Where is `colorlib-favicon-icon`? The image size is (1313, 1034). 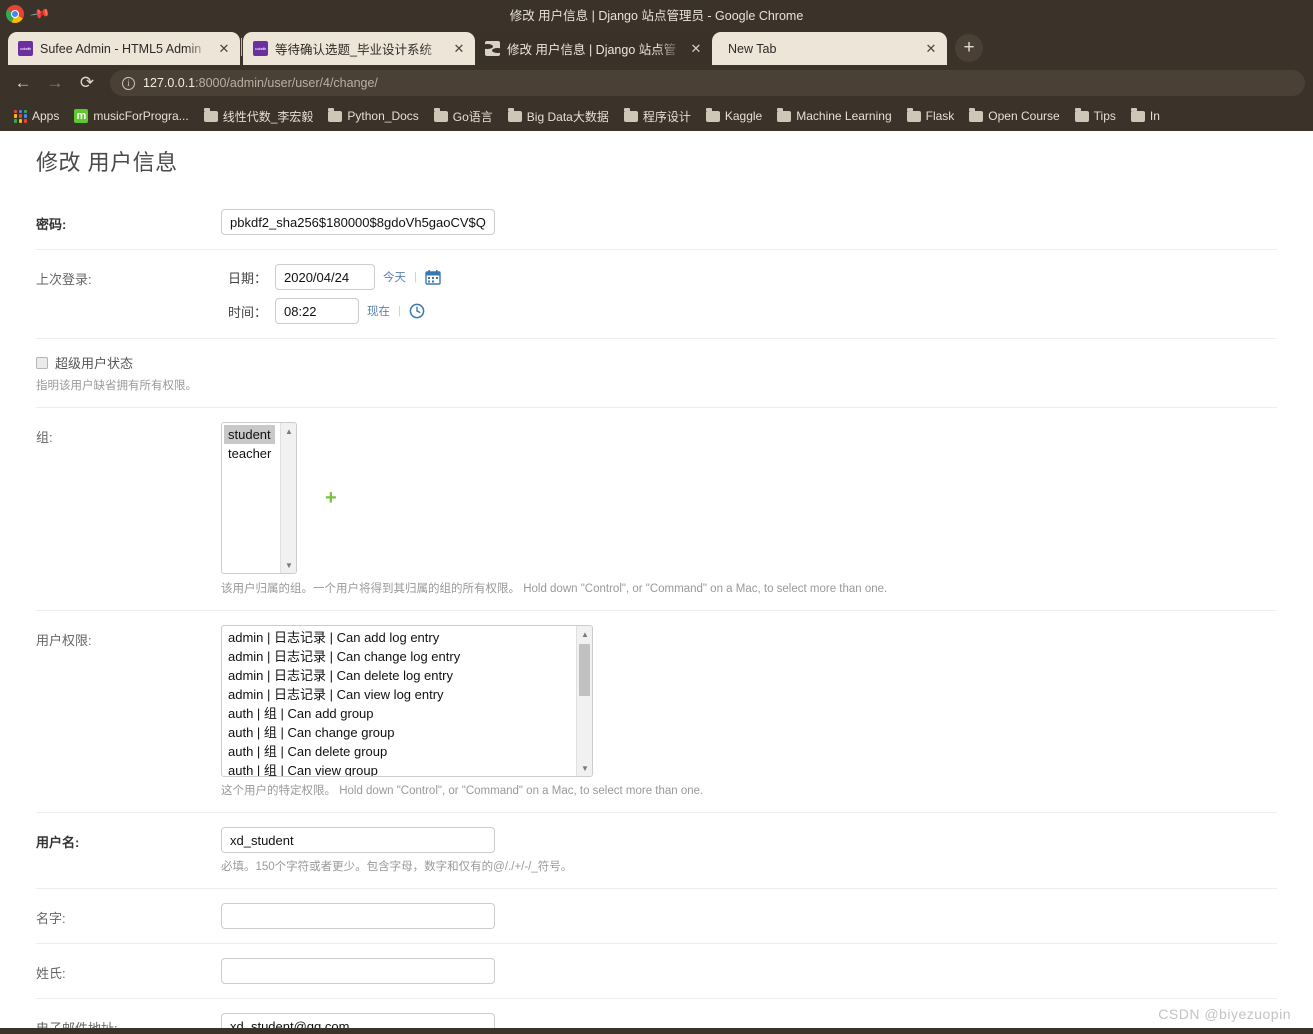 colorlib-favicon-icon is located at coordinates (25, 48).